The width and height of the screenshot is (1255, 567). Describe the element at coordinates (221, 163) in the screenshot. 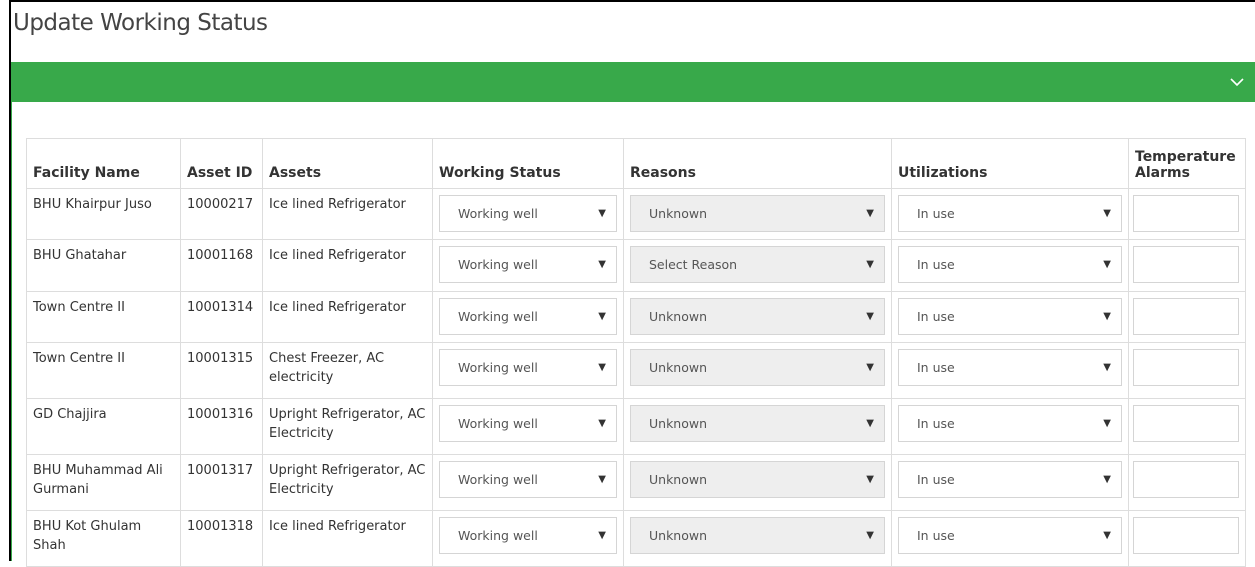

I see `column-header-asset-id: Asset ID` at that location.